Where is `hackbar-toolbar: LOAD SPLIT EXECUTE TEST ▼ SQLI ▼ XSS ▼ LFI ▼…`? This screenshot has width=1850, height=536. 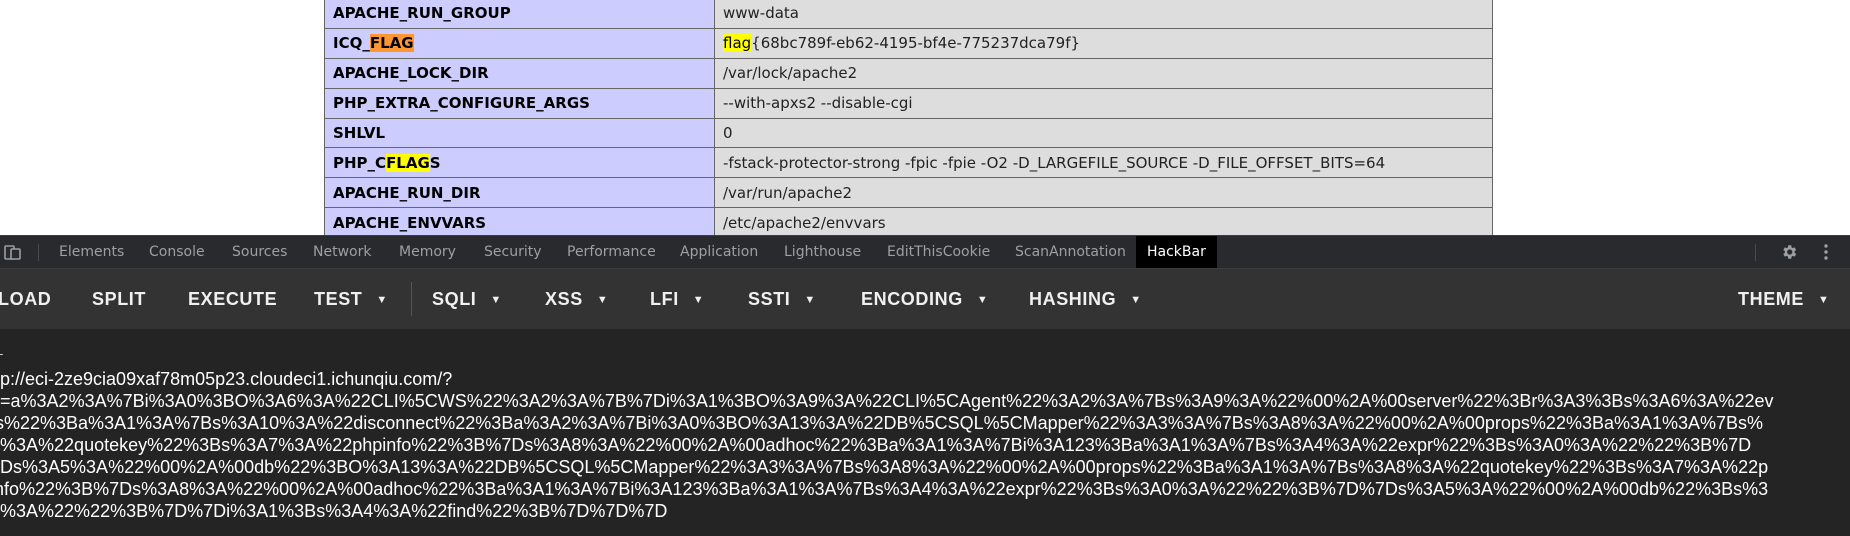
hackbar-toolbar: LOAD SPLIT EXECUTE TEST ▼ SQLI ▼ XSS ▼ LFI ▼… is located at coordinates (925, 299).